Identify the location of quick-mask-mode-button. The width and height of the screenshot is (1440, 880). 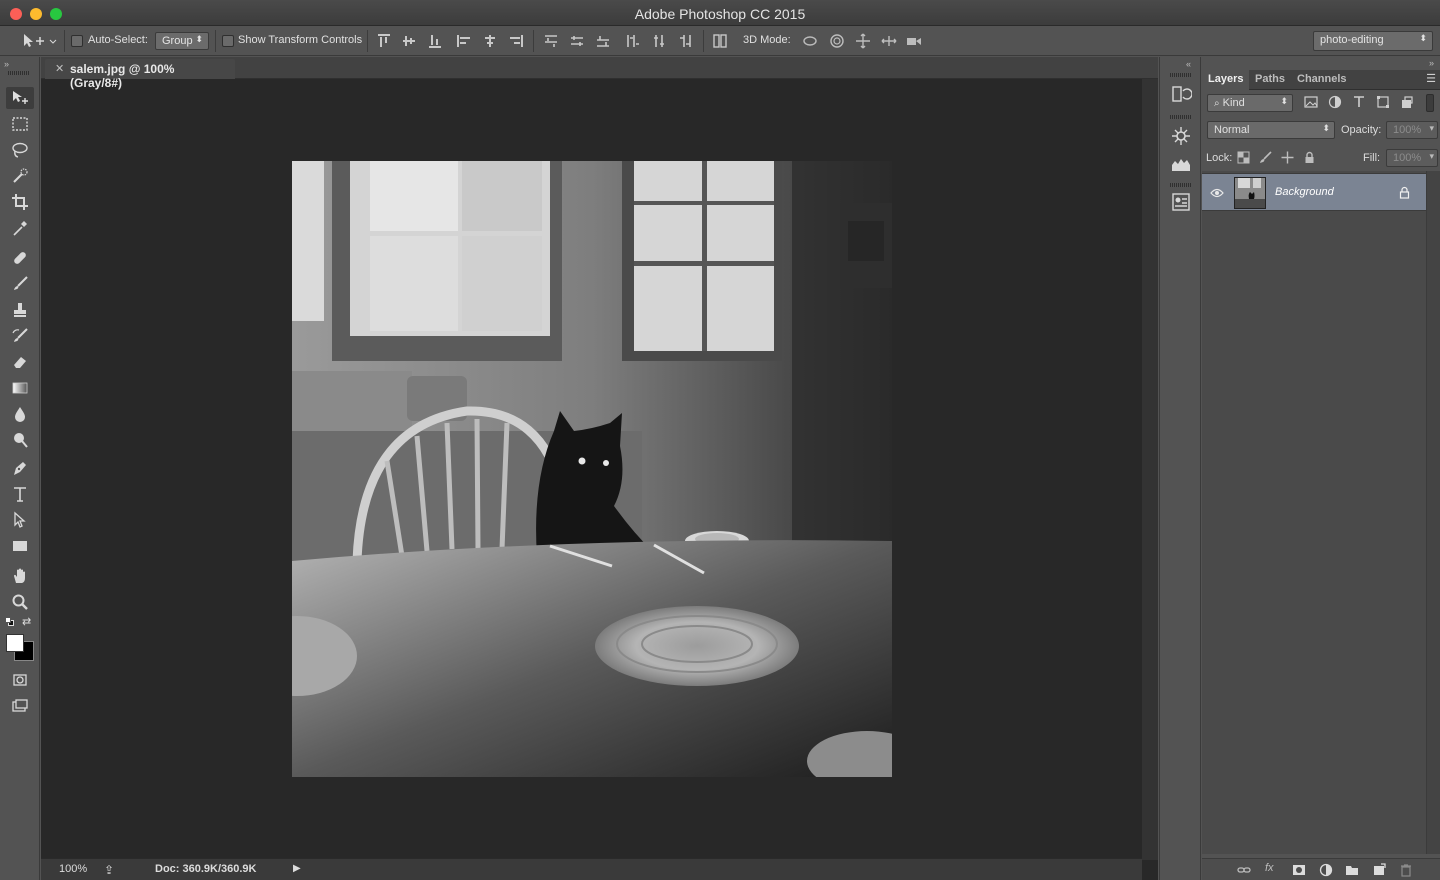
(20, 680).